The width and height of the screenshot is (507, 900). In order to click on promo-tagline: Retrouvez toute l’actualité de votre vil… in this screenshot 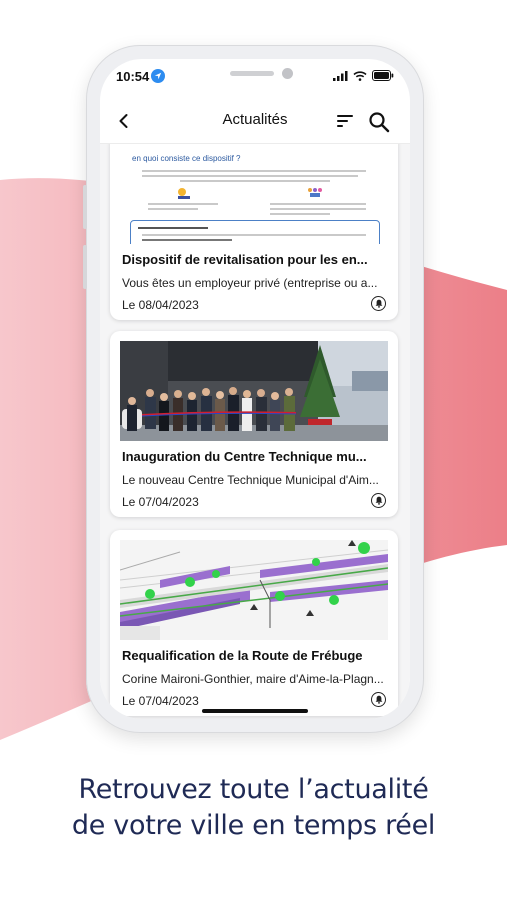, I will do `click(253, 808)`.